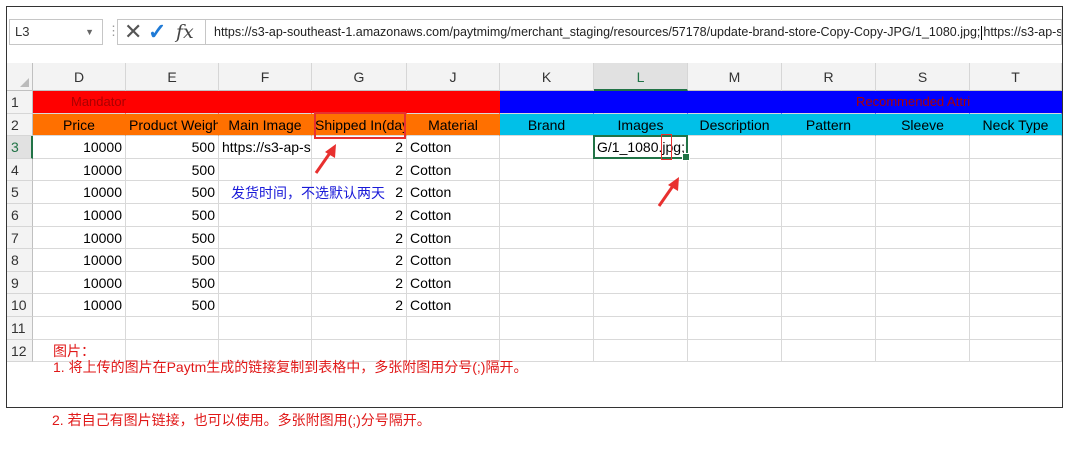 This screenshot has width=1091, height=461. I want to click on dropdown-icon: ▼, so click(89, 32).